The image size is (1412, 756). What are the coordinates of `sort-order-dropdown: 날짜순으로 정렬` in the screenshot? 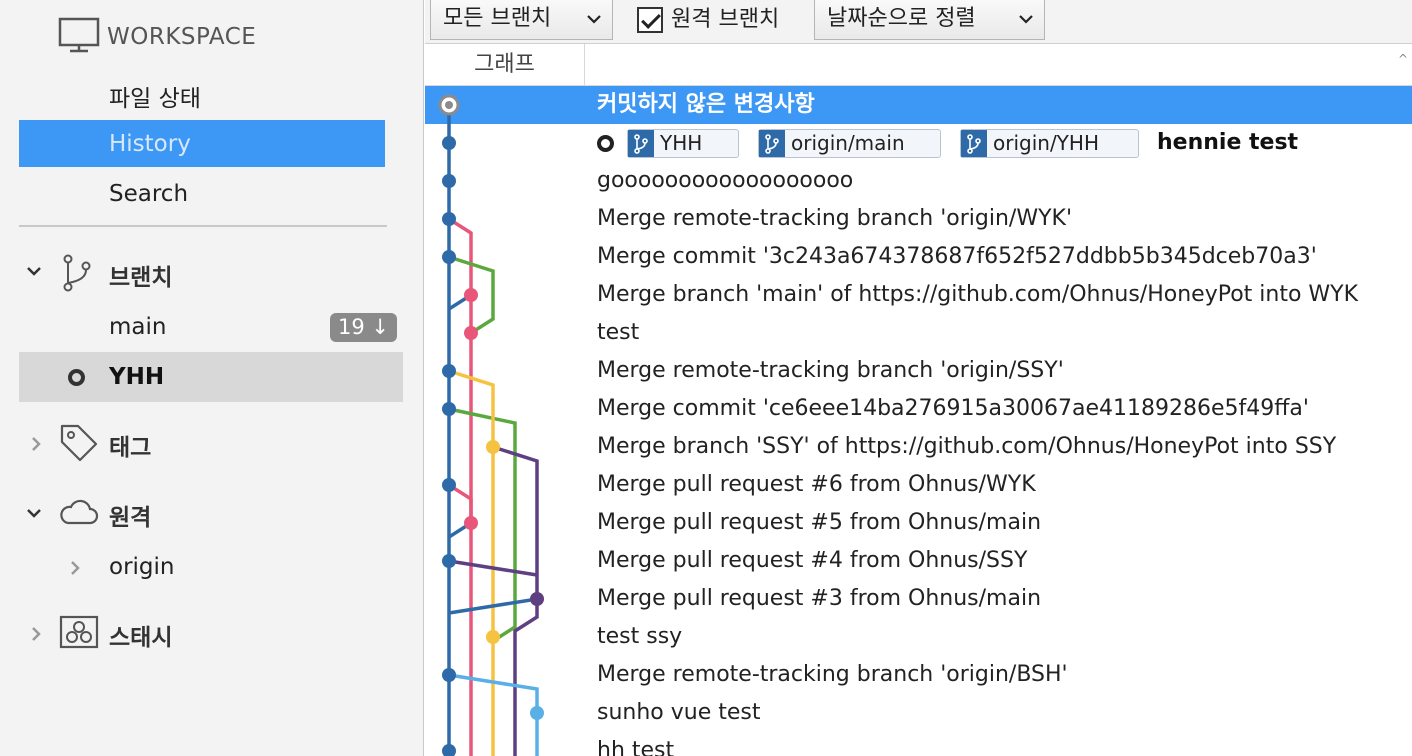 It's located at (929, 20).